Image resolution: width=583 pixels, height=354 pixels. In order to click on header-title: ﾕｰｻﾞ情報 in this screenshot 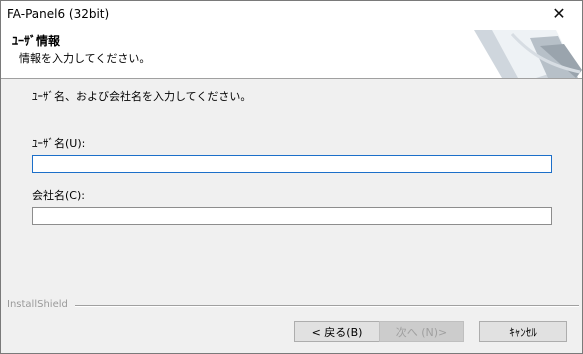, I will do `click(36, 41)`.